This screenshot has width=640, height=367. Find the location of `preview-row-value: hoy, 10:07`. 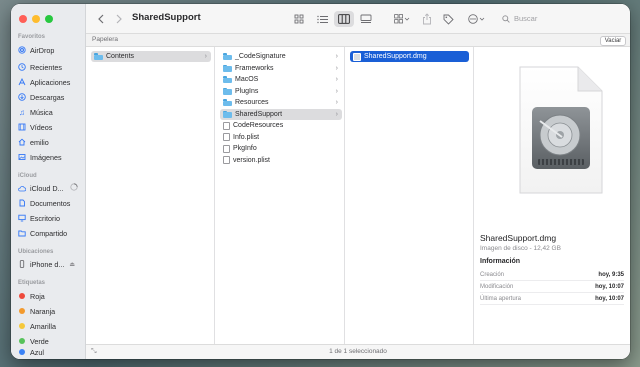

preview-row-value: hoy, 10:07 is located at coordinates (609, 286).